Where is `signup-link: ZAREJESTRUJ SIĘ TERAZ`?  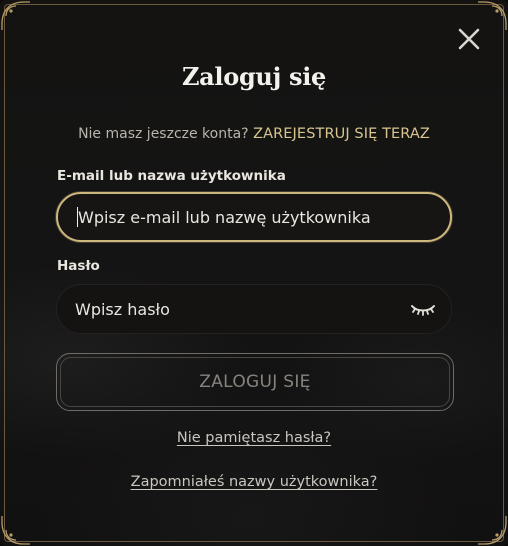 signup-link: ZAREJESTRUJ SIĘ TERAZ is located at coordinates (341, 134).